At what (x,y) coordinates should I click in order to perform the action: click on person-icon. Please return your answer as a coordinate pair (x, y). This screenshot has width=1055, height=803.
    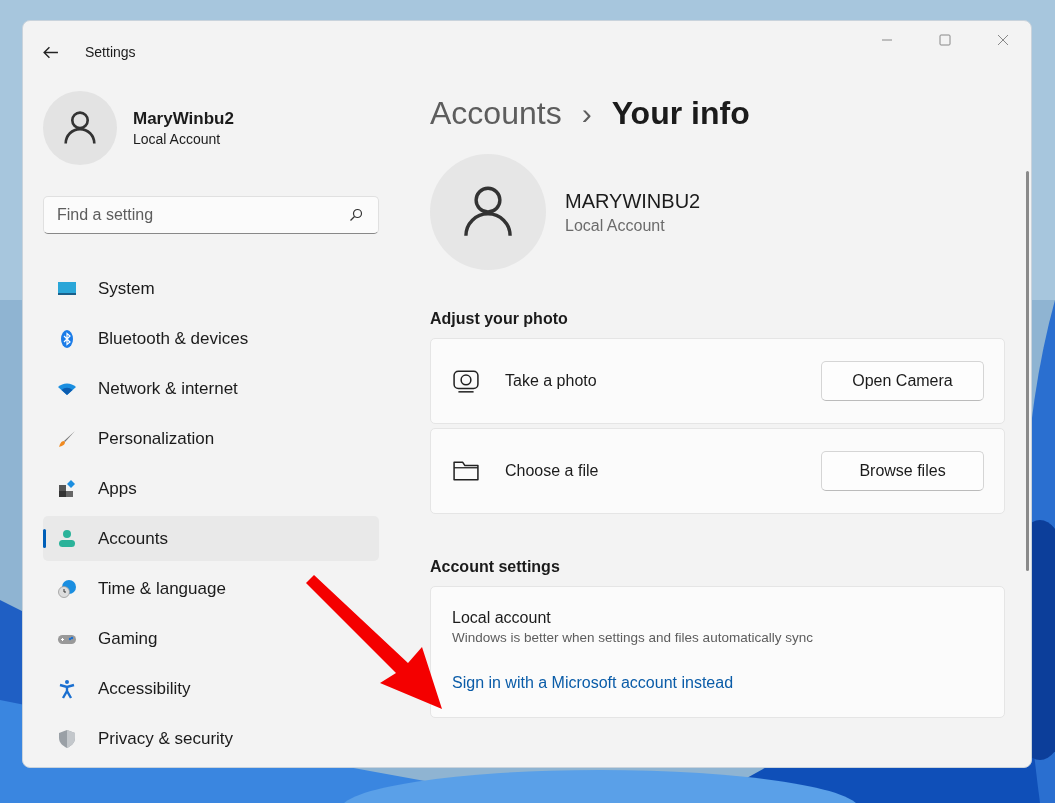
    Looking at the image, I should click on (67, 538).